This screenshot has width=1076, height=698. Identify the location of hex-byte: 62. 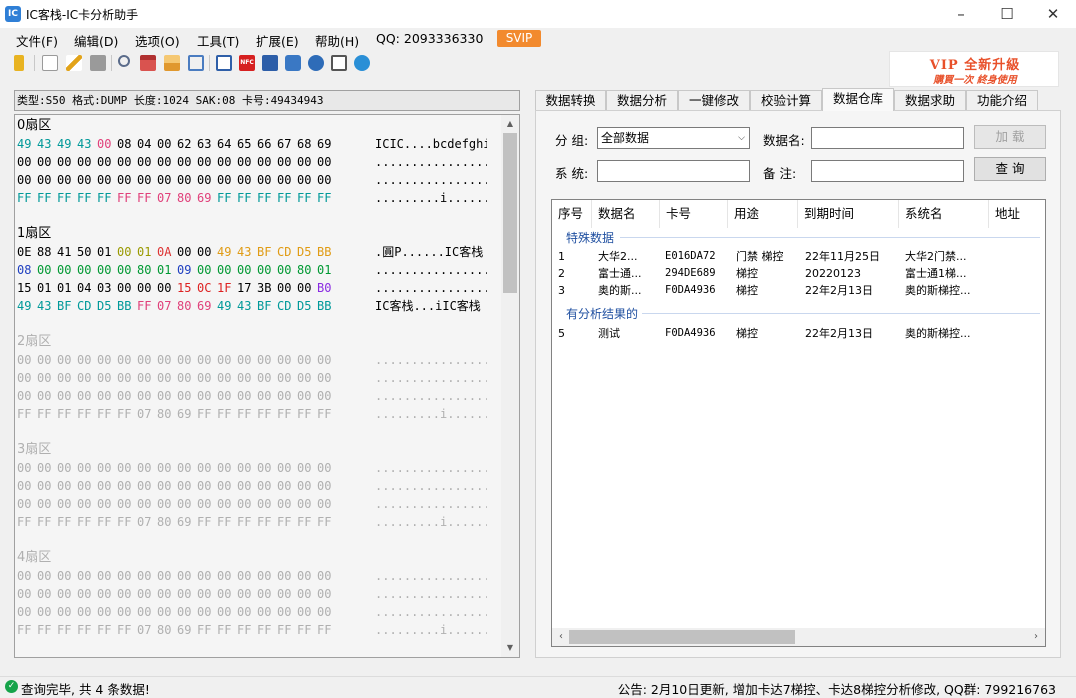
(186, 144).